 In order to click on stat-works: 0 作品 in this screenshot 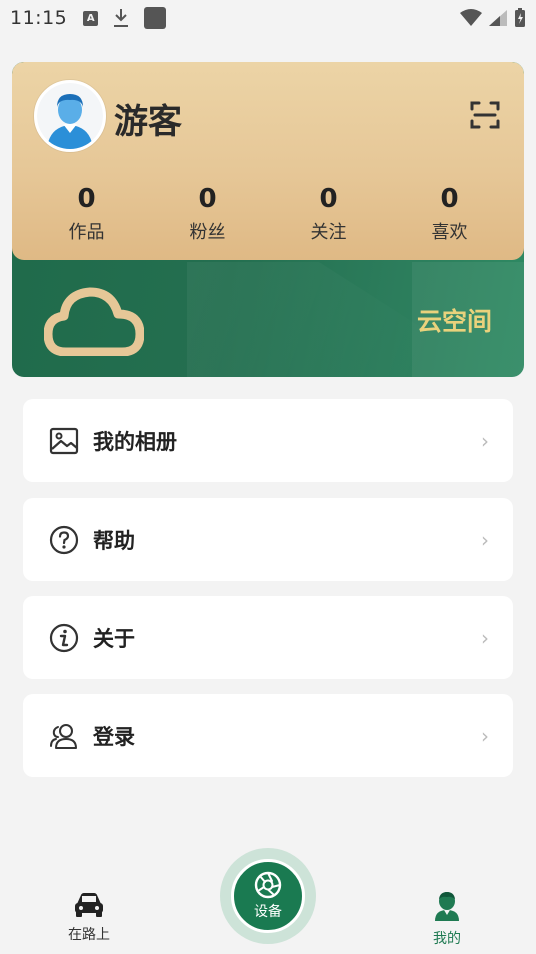, I will do `click(86, 214)`.